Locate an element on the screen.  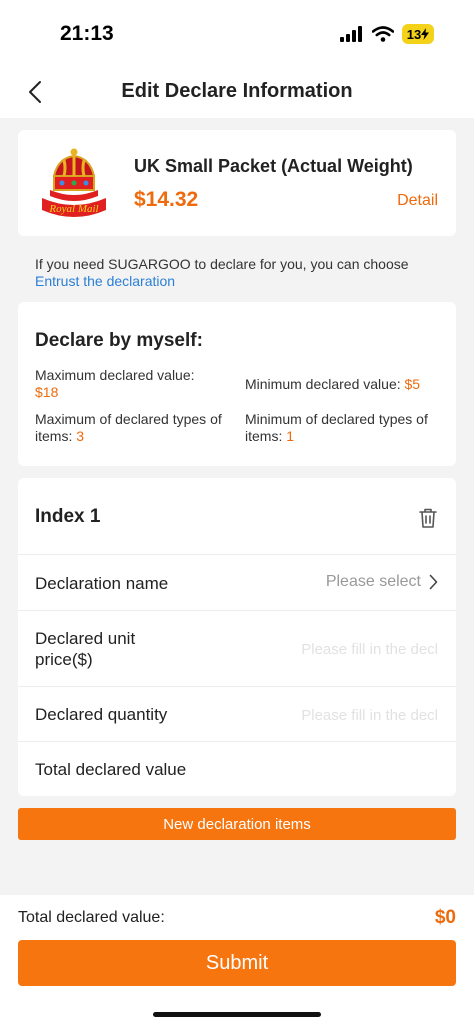
max-declared-value: Maximum declared value: $18 is located at coordinates (135, 384).